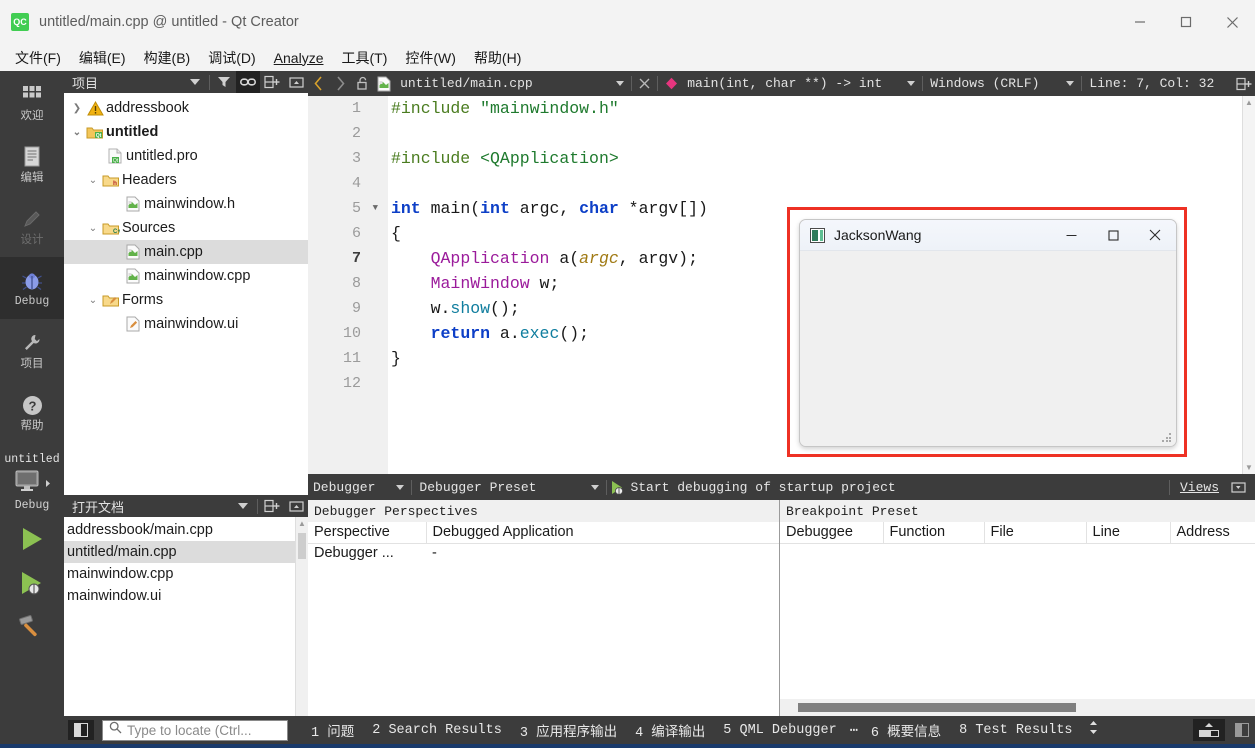  What do you see at coordinates (186, 530) in the screenshot?
I see `list-item: addressbook/main.cpp` at bounding box center [186, 530].